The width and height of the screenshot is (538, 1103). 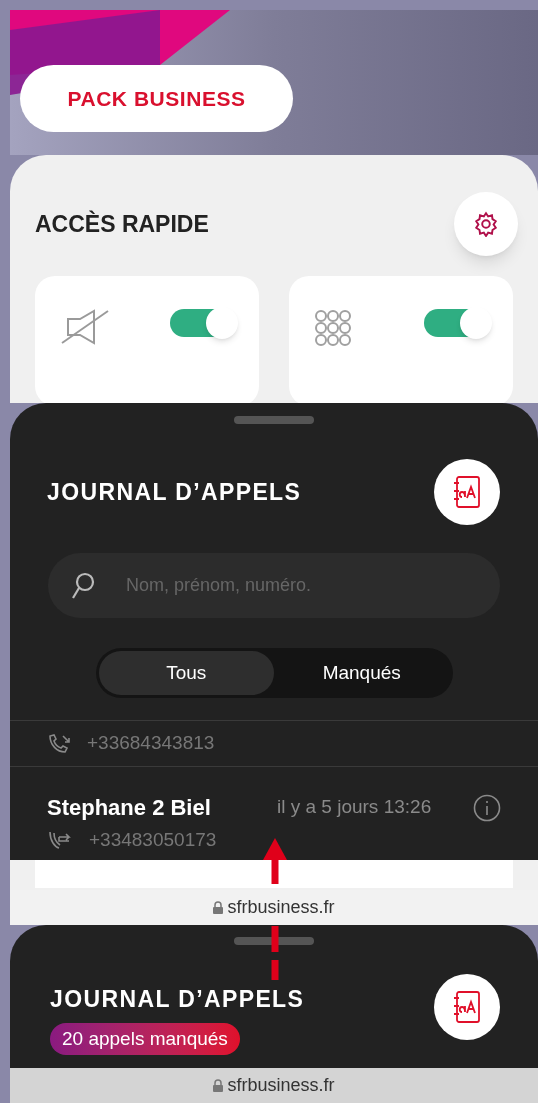 I want to click on phone-number: +33483050173, so click(x=153, y=840).